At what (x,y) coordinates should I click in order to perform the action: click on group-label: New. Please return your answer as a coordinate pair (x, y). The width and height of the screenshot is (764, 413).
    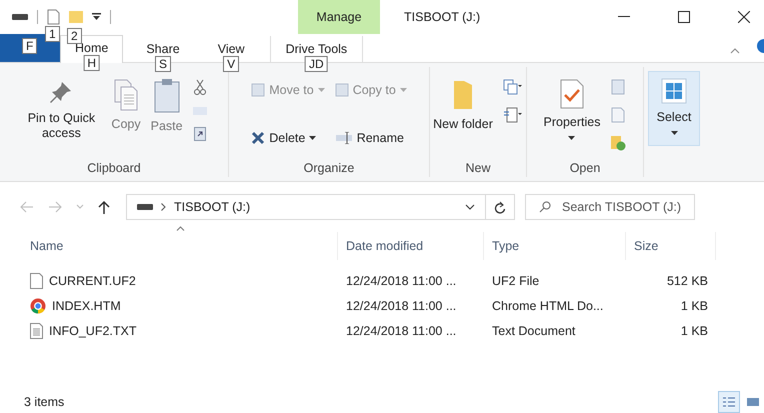
    Looking at the image, I should click on (477, 169).